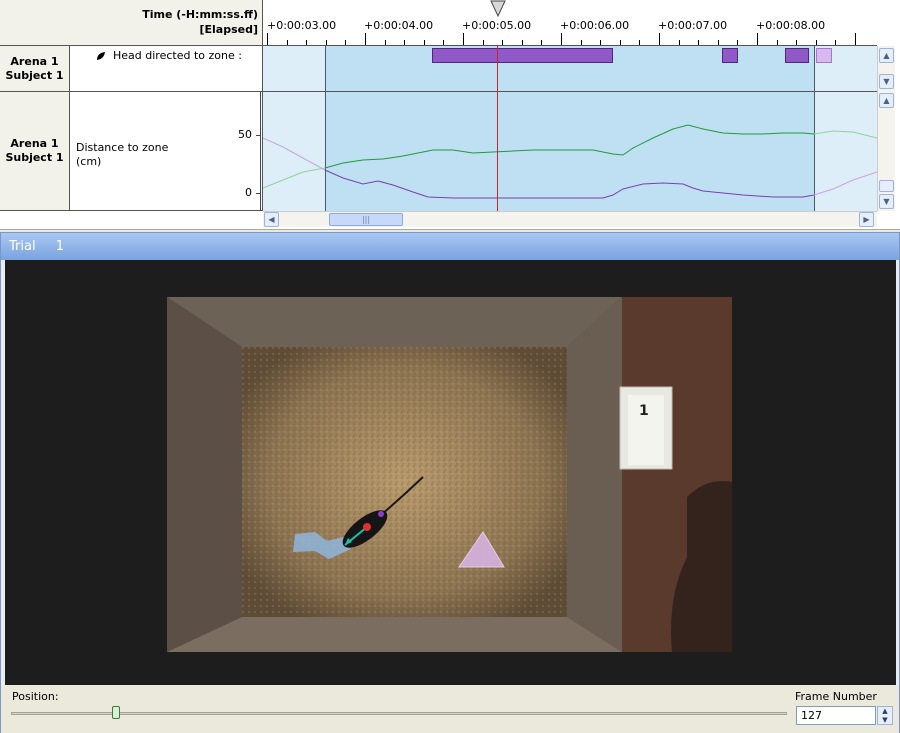 The width and height of the screenshot is (900, 733). What do you see at coordinates (122, 147) in the screenshot?
I see `variable-name: Distance to zone` at bounding box center [122, 147].